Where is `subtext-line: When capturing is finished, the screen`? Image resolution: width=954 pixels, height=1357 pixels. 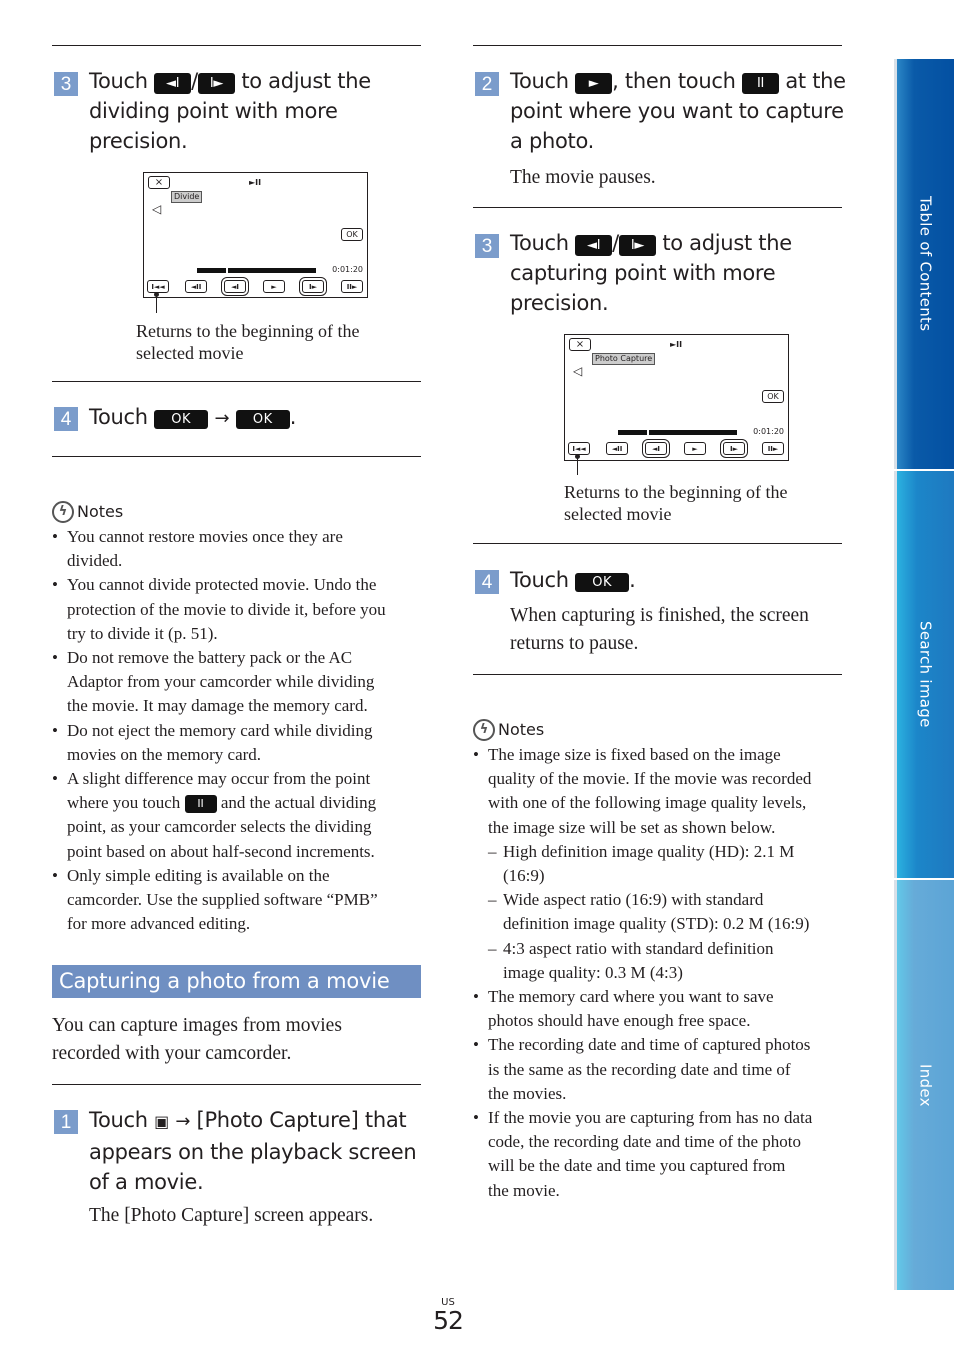
subtext-line: When capturing is finished, the screen is located at coordinates (659, 615).